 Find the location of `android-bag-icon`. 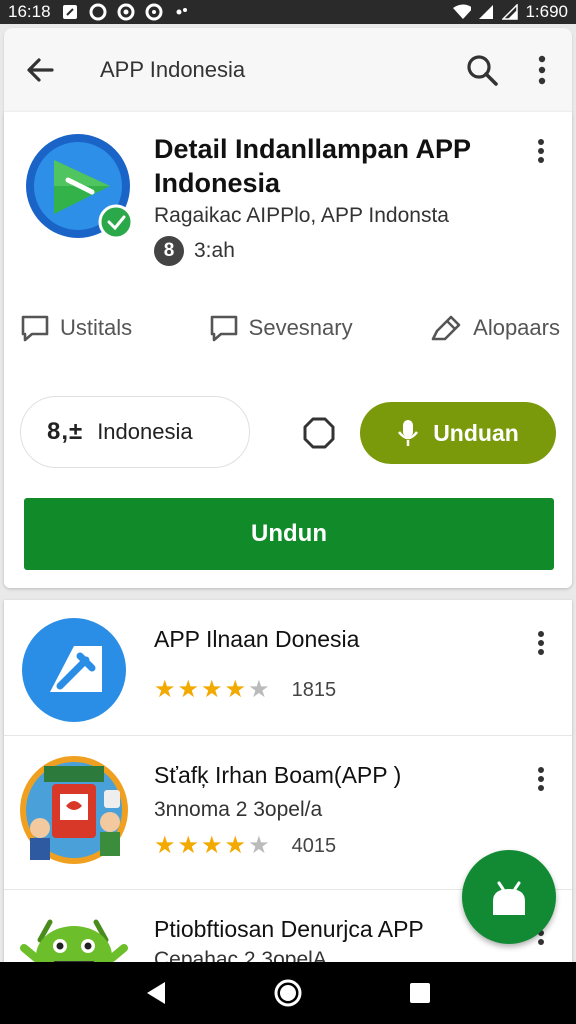

android-bag-icon is located at coordinates (509, 898).